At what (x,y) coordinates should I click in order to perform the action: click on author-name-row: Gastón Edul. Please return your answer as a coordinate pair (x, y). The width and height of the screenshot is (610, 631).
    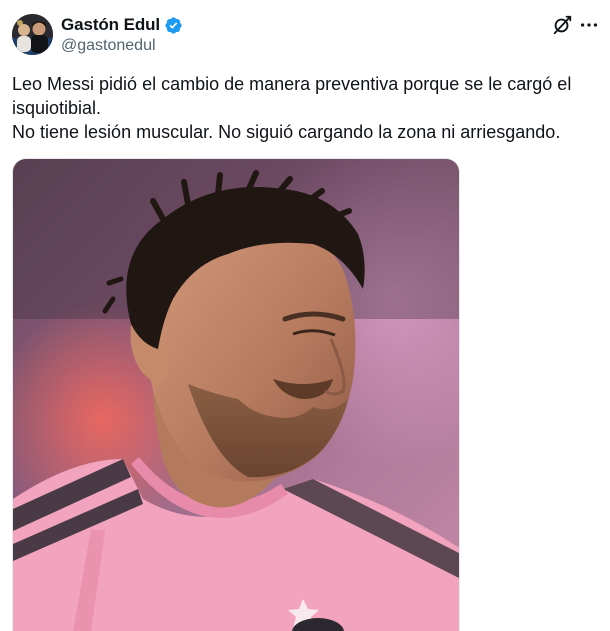
    Looking at the image, I should click on (122, 25).